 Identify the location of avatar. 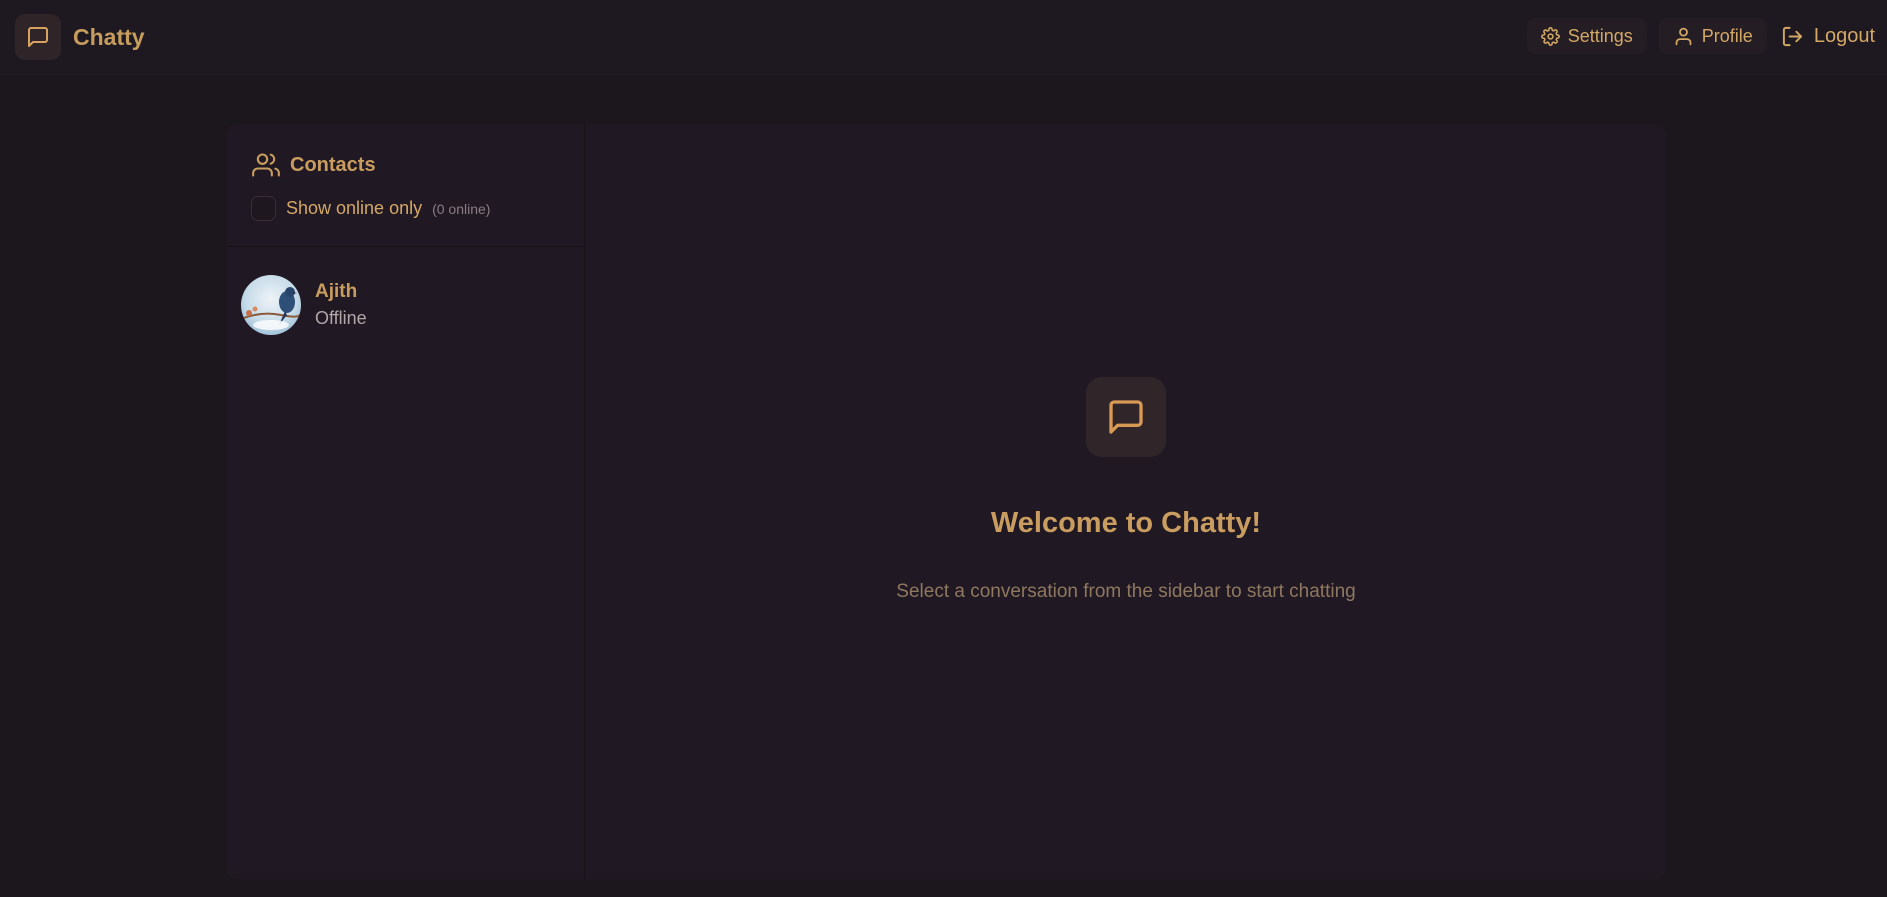
(271, 305).